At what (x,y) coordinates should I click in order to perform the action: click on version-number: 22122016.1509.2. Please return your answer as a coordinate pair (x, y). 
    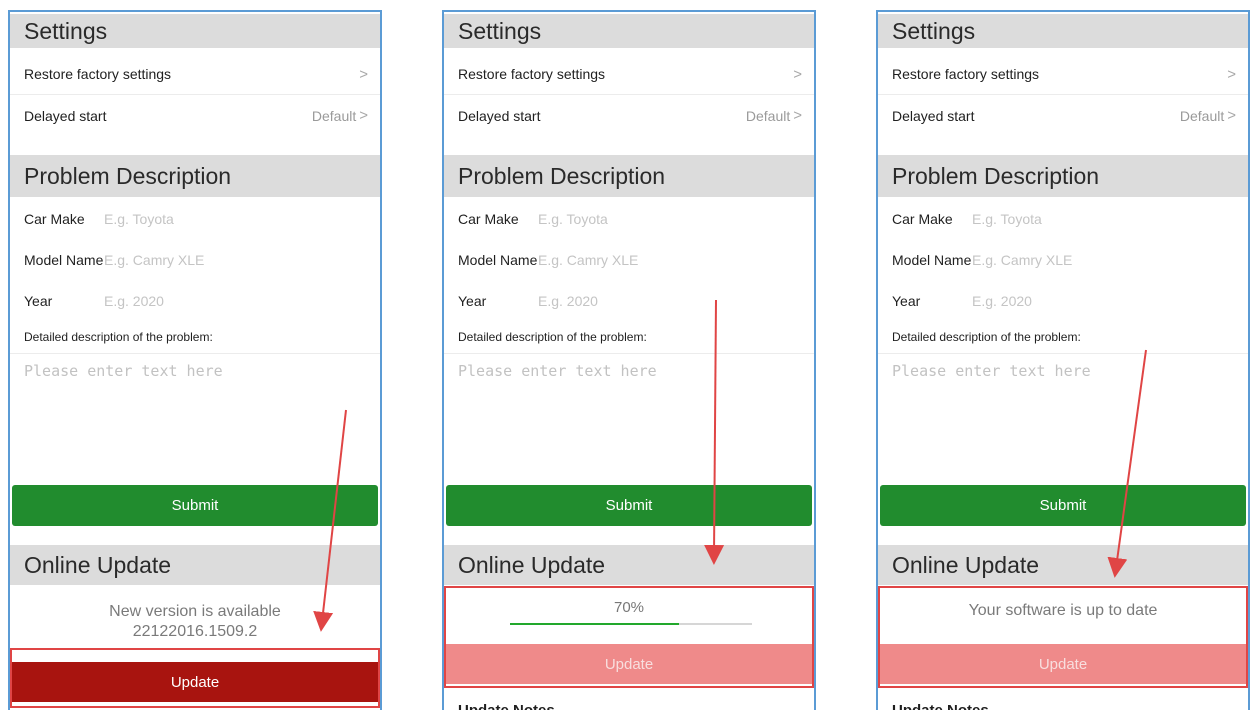
    Looking at the image, I should click on (195, 631).